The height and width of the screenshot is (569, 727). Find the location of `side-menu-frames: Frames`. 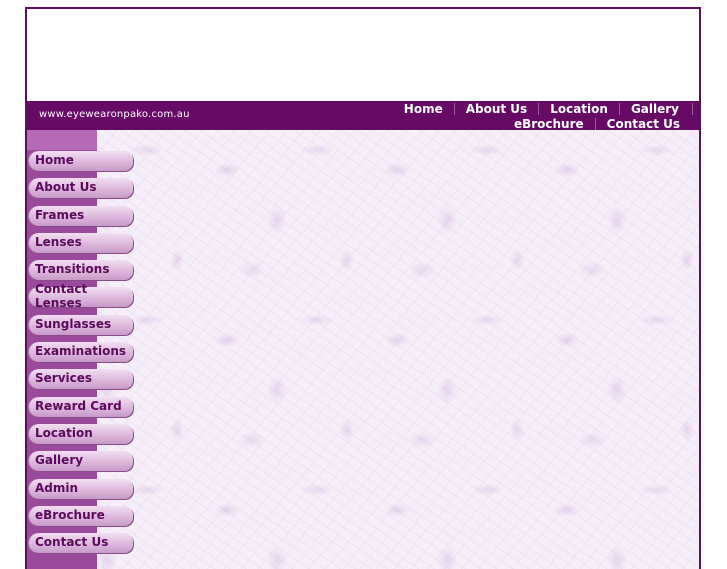

side-menu-frames: Frames is located at coordinates (81, 215).